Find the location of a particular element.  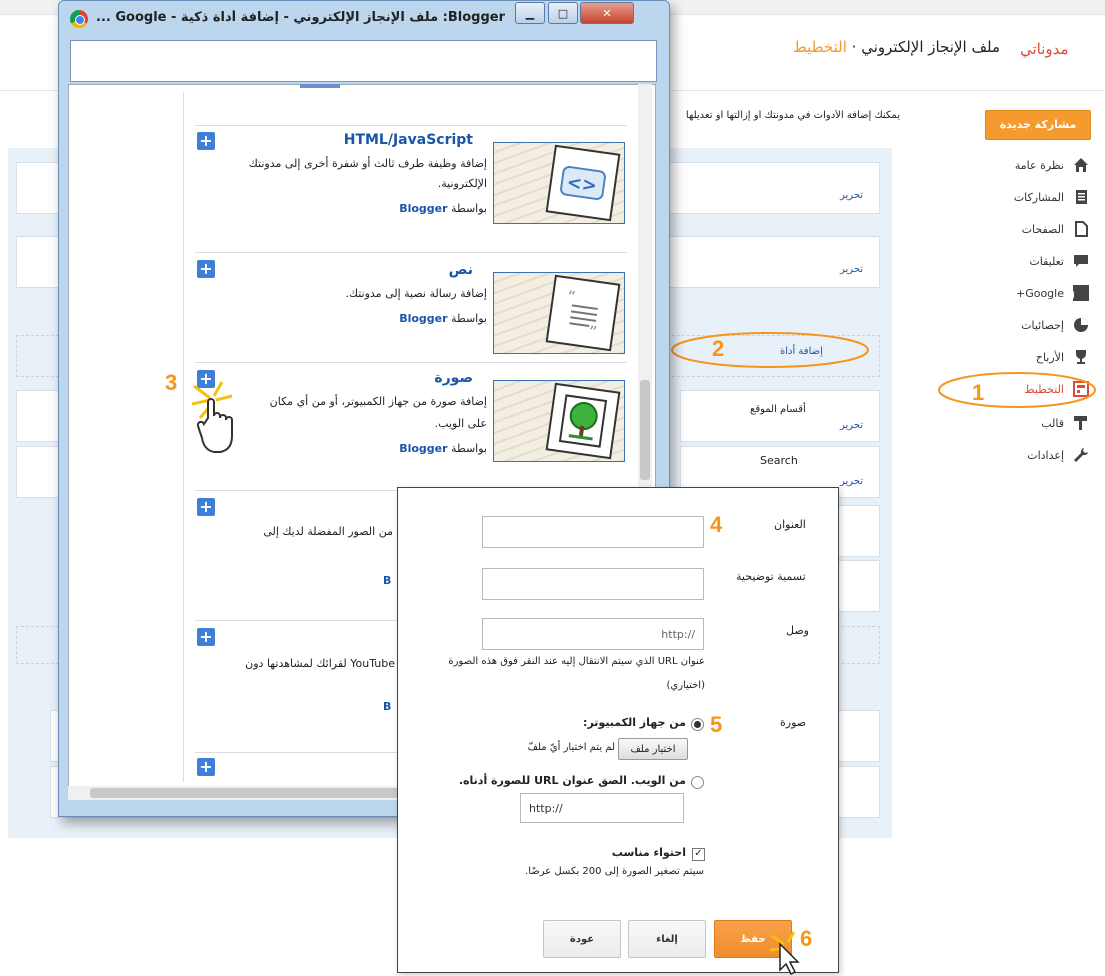

tree-picture-icon is located at coordinates (583, 421).